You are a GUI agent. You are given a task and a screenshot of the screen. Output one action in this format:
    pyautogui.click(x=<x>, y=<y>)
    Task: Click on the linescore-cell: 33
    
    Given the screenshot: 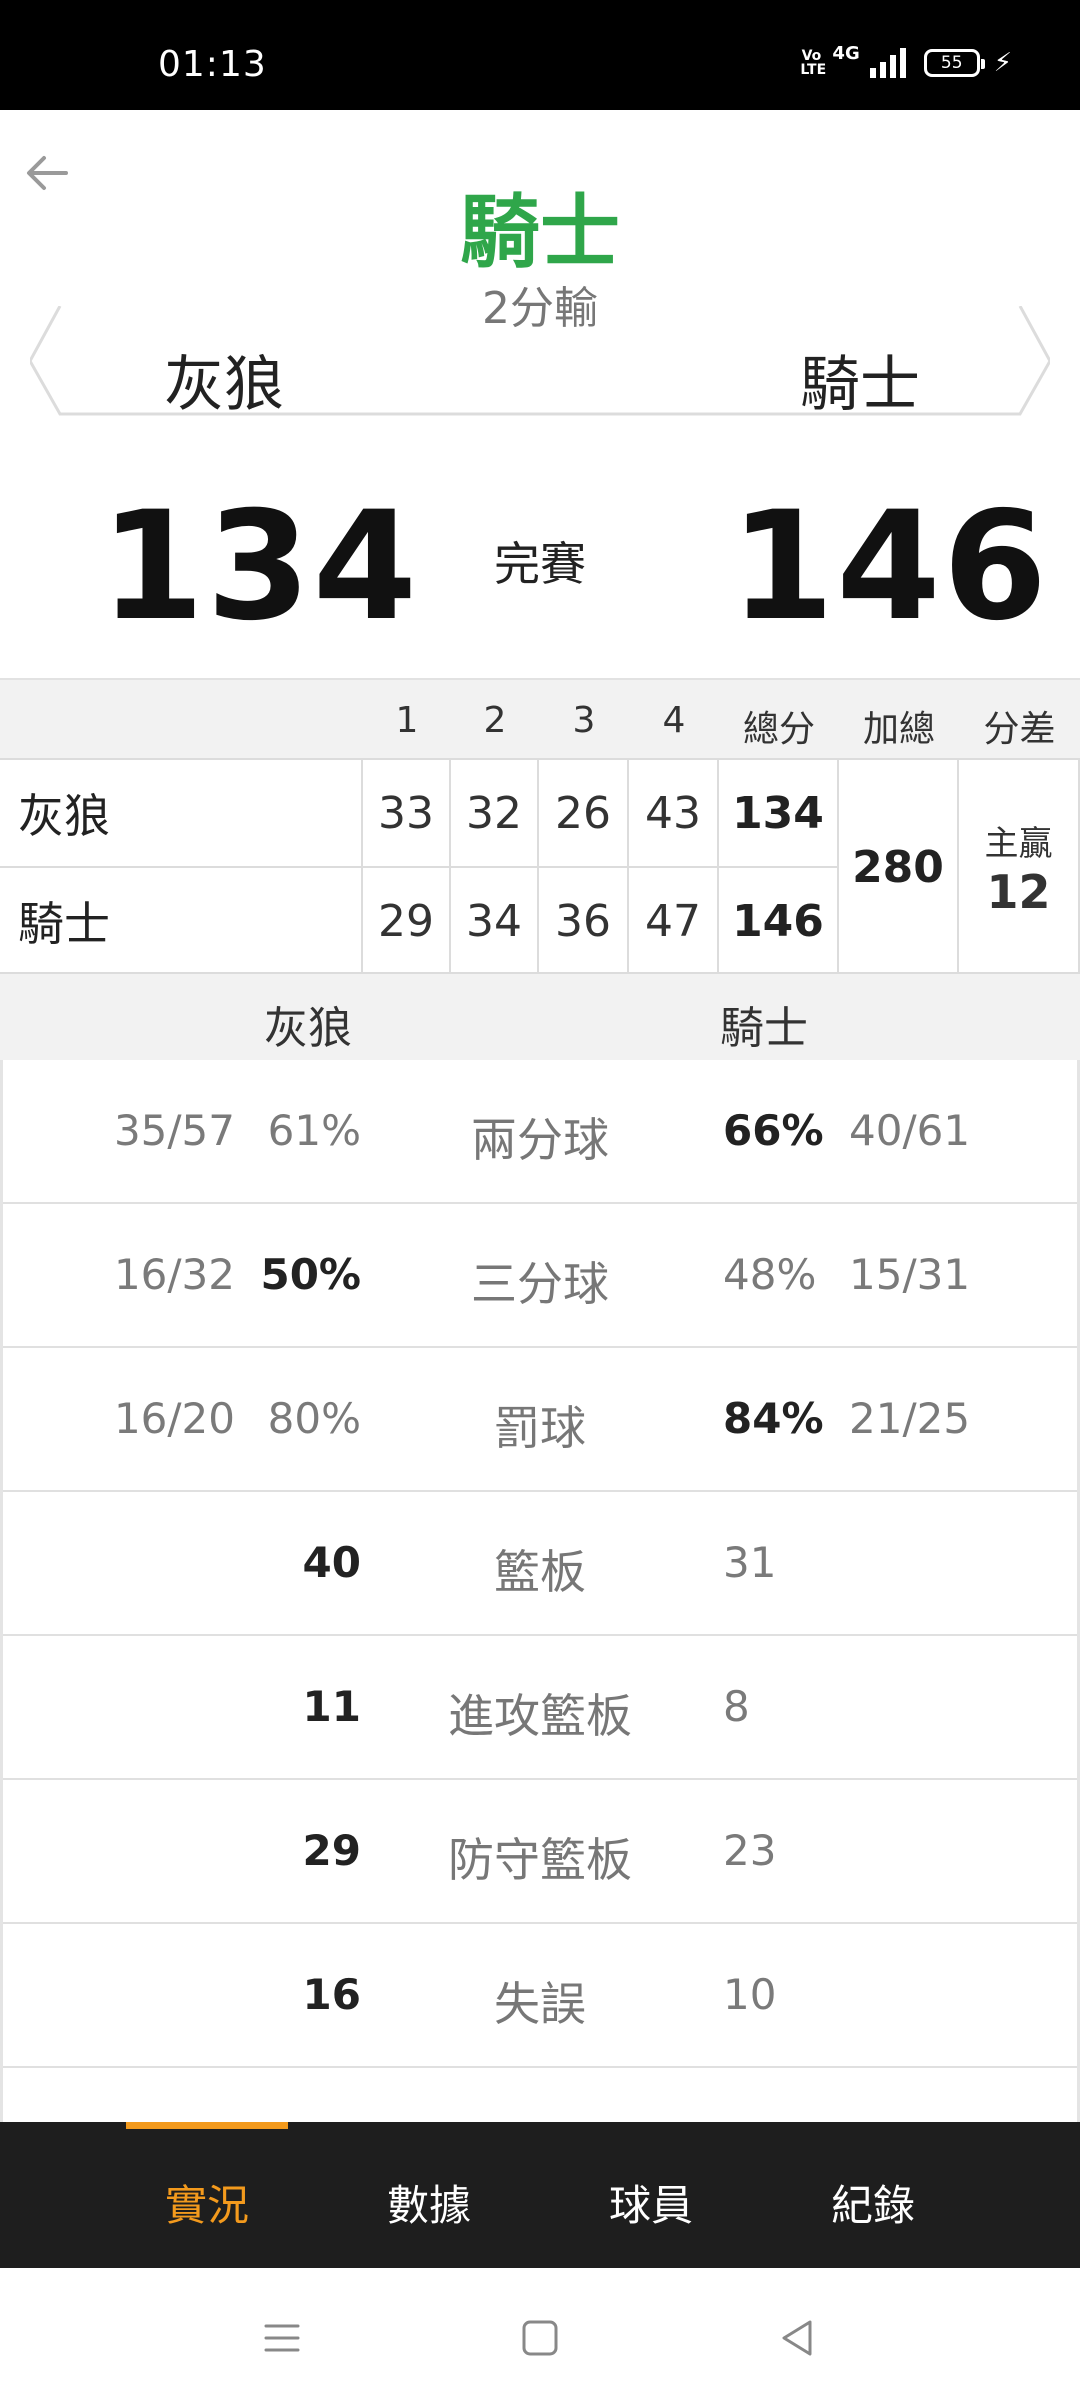 What is the action you would take?
    pyautogui.click(x=407, y=814)
    